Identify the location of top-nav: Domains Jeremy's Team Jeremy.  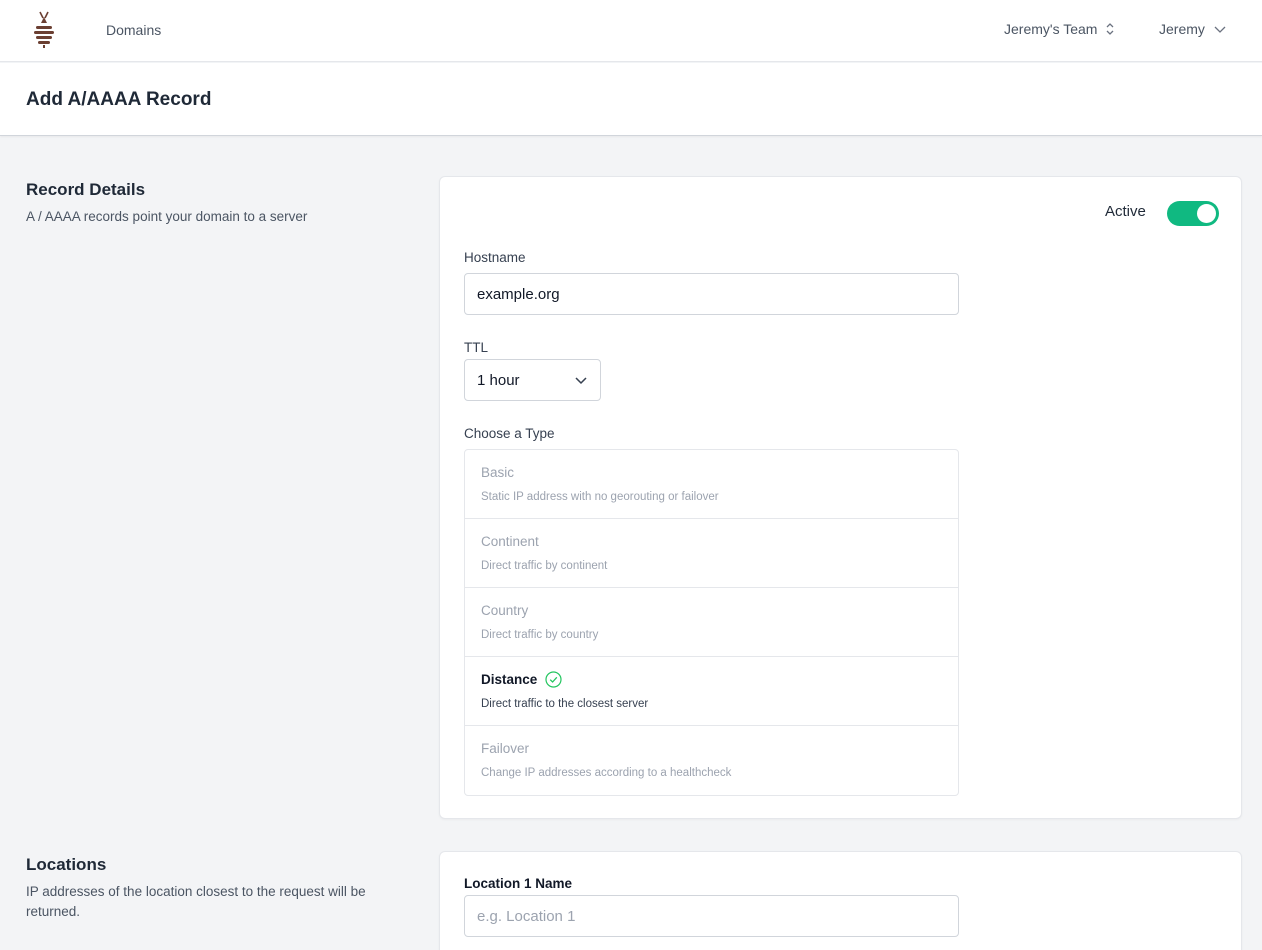
(631, 31).